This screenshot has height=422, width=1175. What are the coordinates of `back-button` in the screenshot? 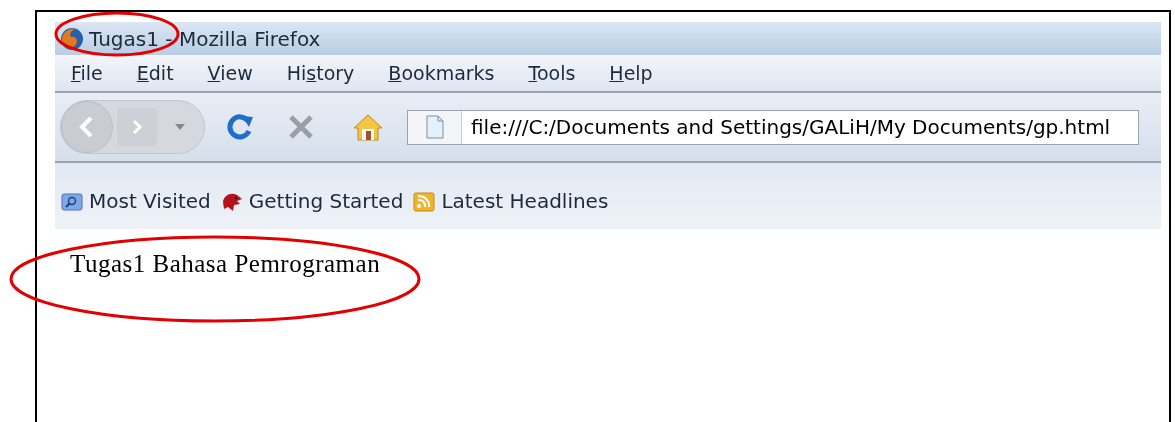 It's located at (87, 127).